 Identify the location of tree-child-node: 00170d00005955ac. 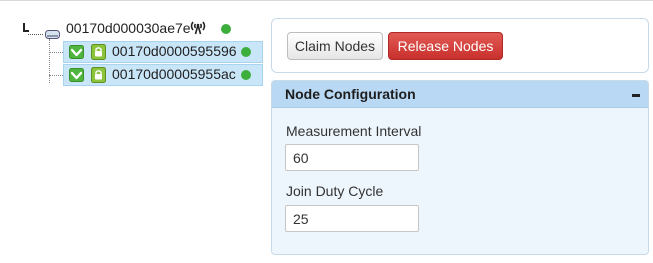
(163, 75).